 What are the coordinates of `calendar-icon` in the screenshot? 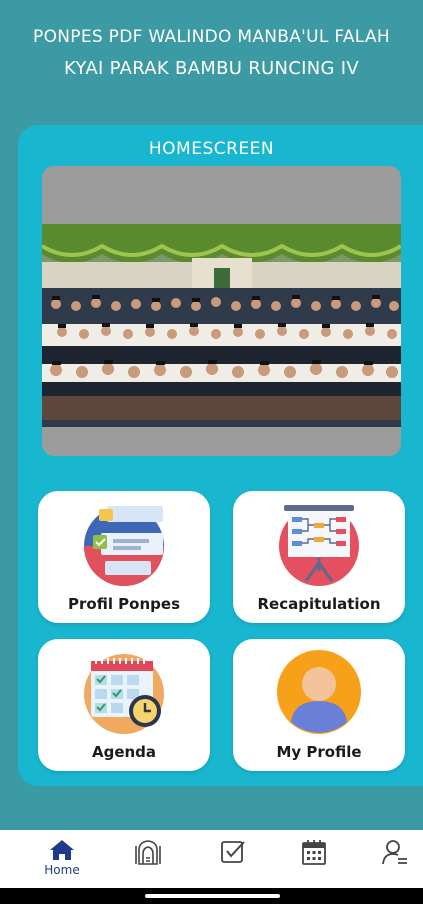 It's located at (314, 852).